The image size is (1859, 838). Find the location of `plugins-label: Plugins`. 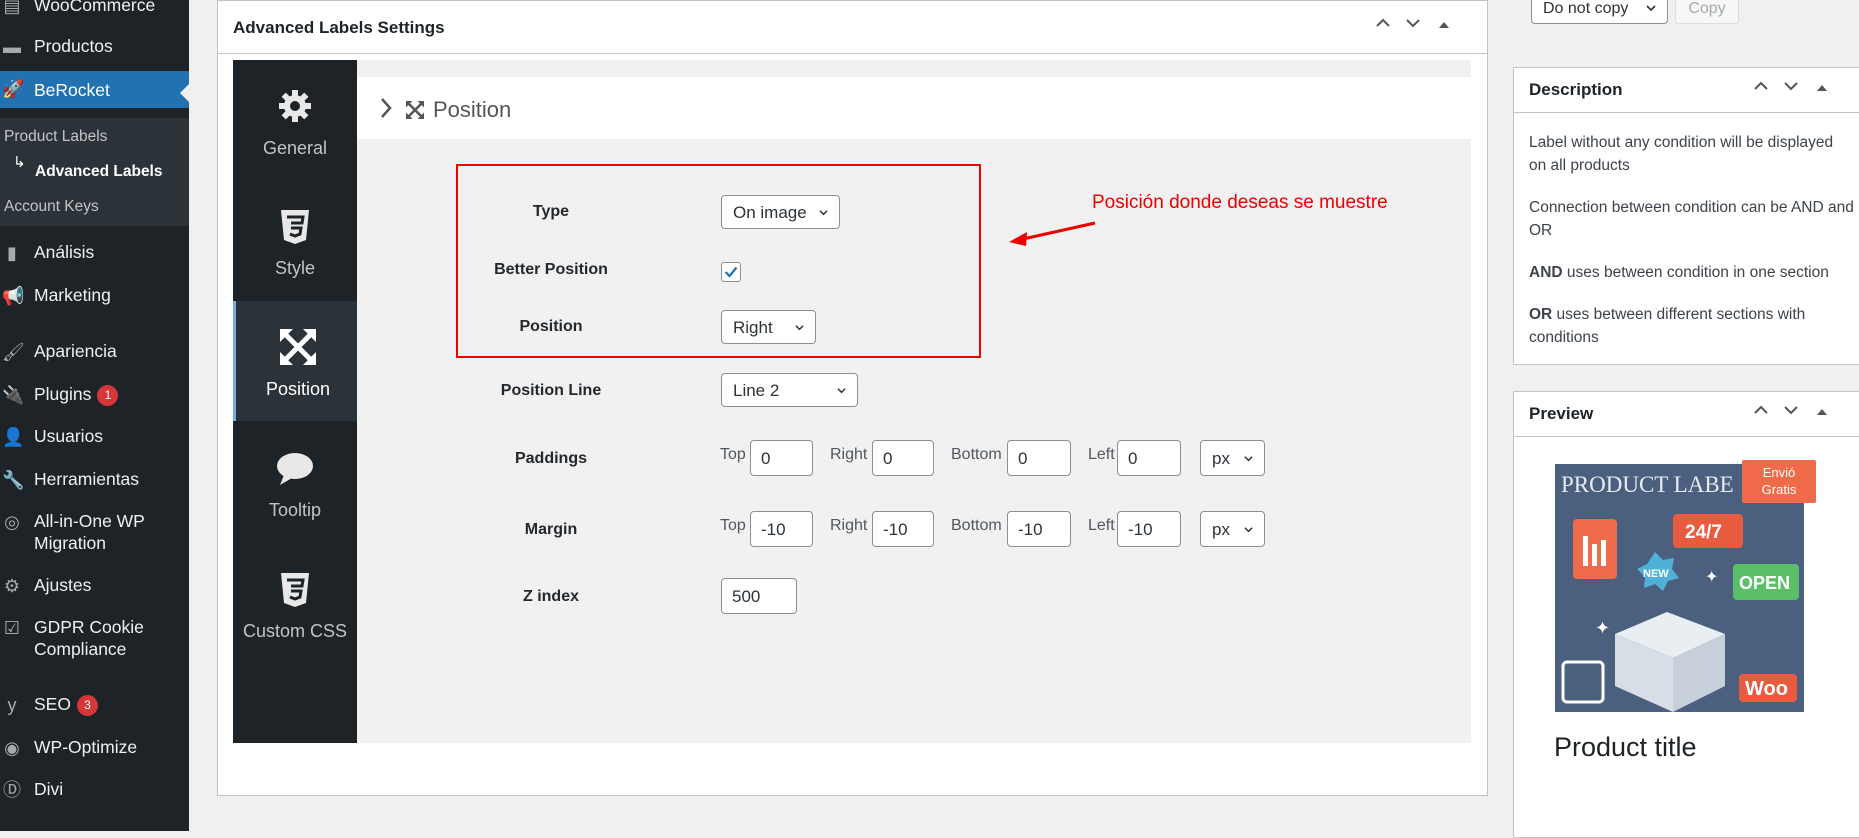

plugins-label: Plugins is located at coordinates (63, 394).